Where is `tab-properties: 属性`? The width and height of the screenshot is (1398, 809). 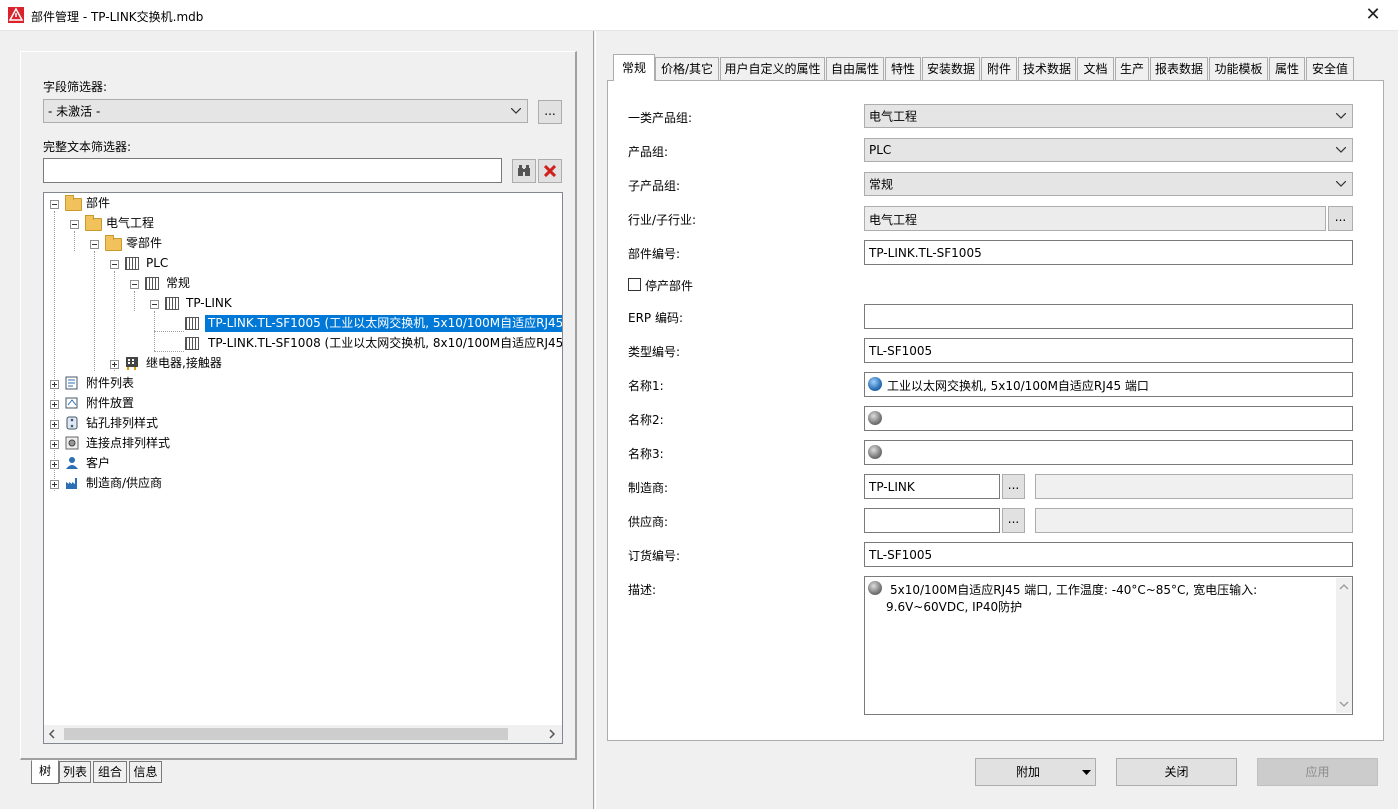 tab-properties: 属性 is located at coordinates (1287, 68).